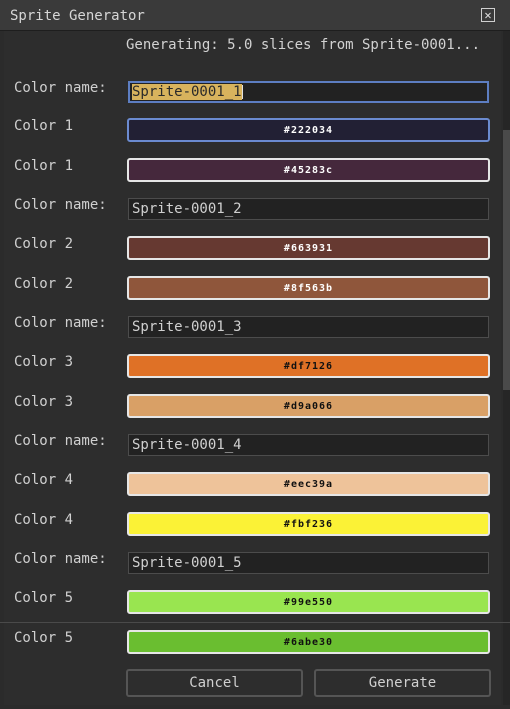 The image size is (510, 709). I want to click on color-swatch-button: #663931, so click(308, 248).